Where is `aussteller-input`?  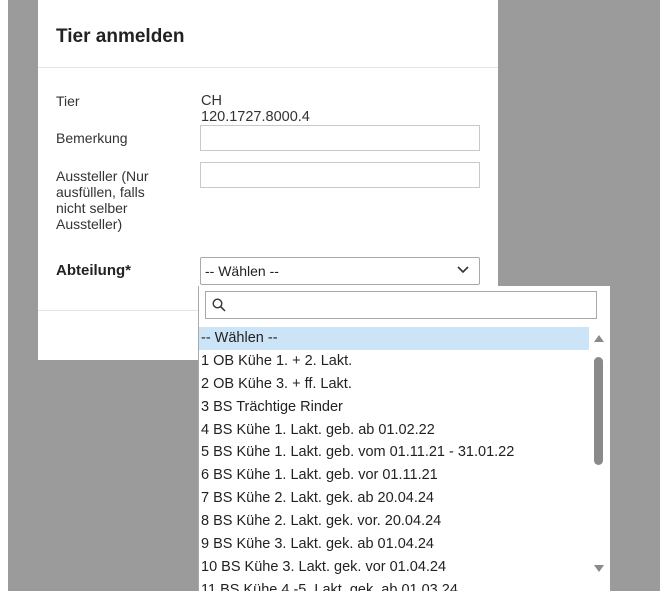
aussteller-input is located at coordinates (340, 175).